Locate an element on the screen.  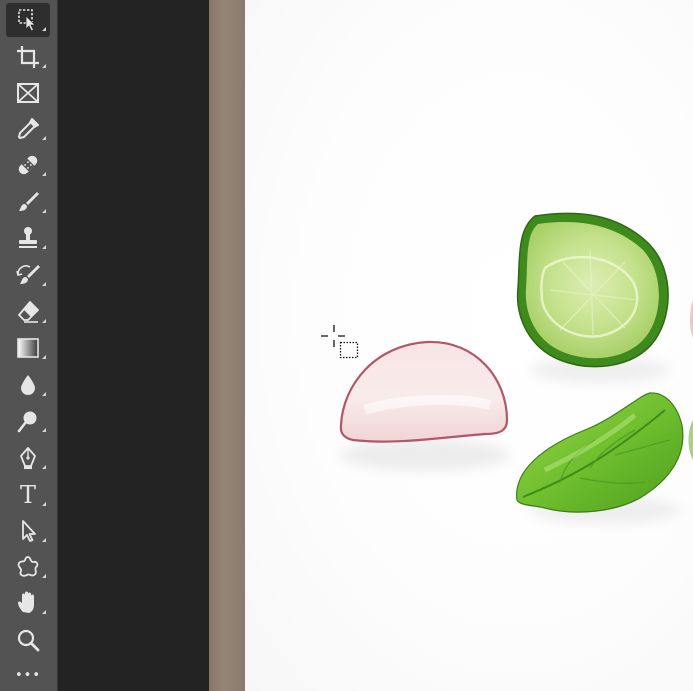
eraser-tool is located at coordinates (28, 312).